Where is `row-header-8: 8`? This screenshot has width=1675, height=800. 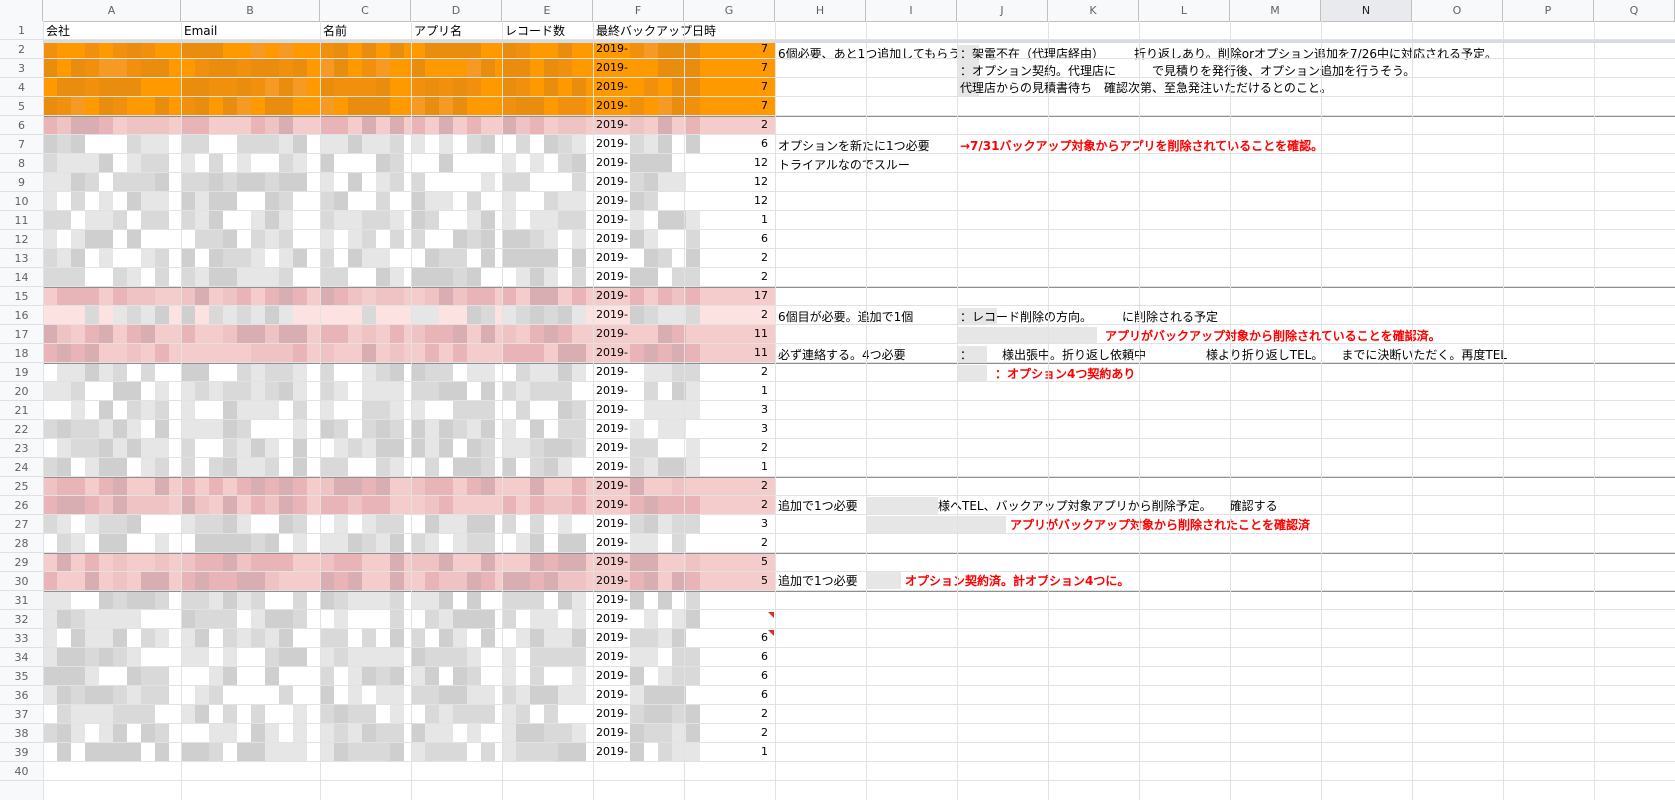 row-header-8: 8 is located at coordinates (21, 163).